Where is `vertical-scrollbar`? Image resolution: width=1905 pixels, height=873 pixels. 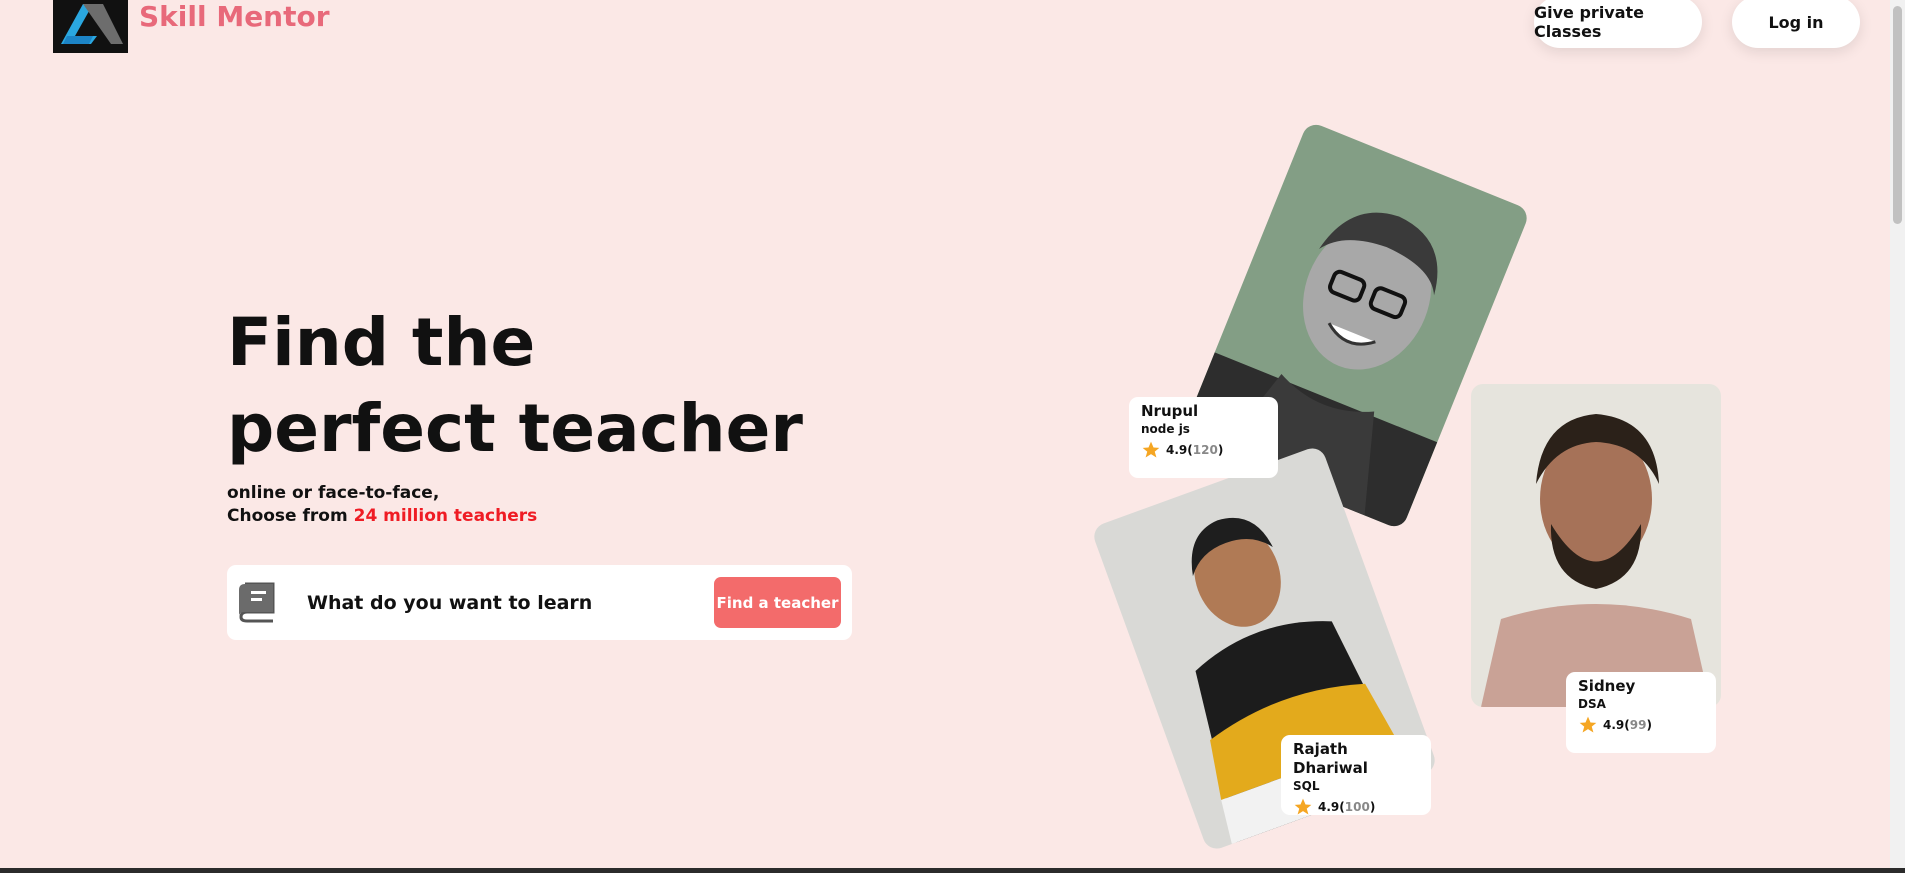 vertical-scrollbar is located at coordinates (1897, 434).